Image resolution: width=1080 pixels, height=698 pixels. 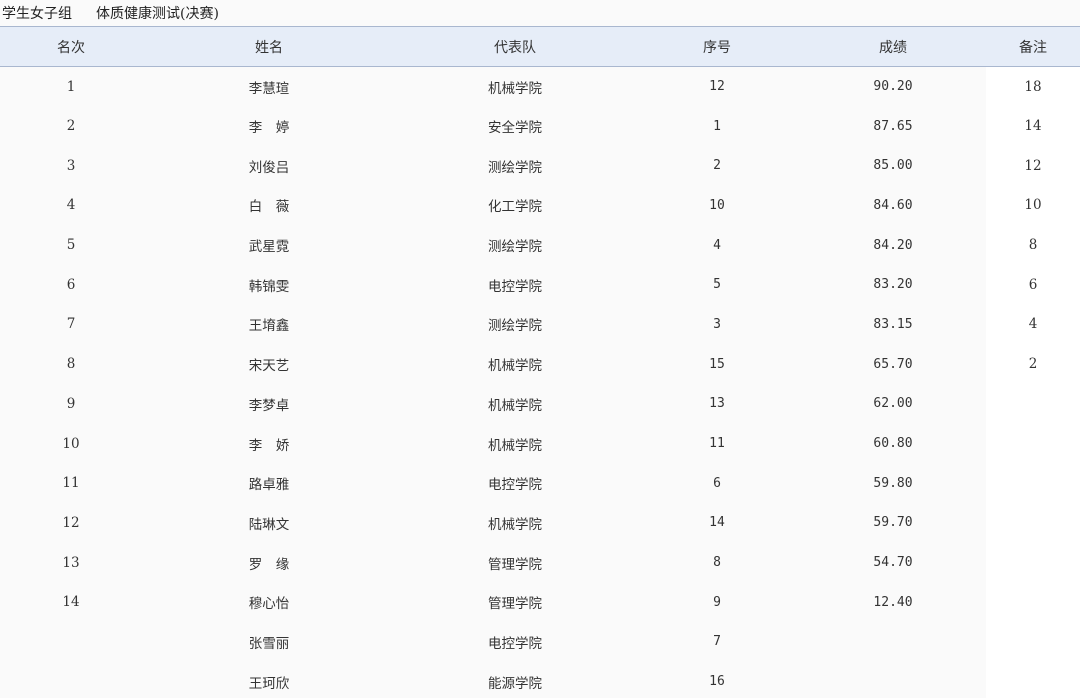 What do you see at coordinates (893, 404) in the screenshot?
I see `cell-score: 62.00` at bounding box center [893, 404].